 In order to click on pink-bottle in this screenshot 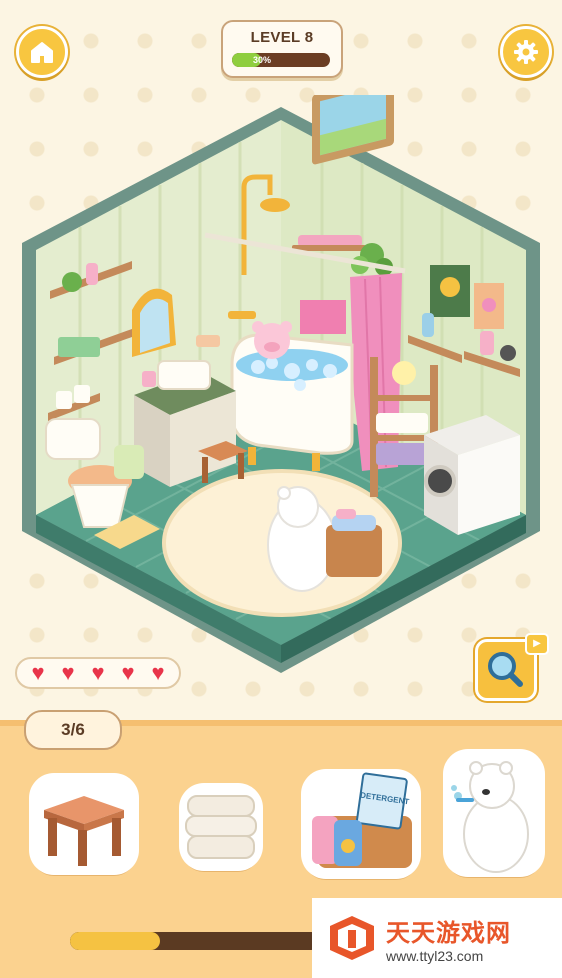, I will do `click(487, 343)`.